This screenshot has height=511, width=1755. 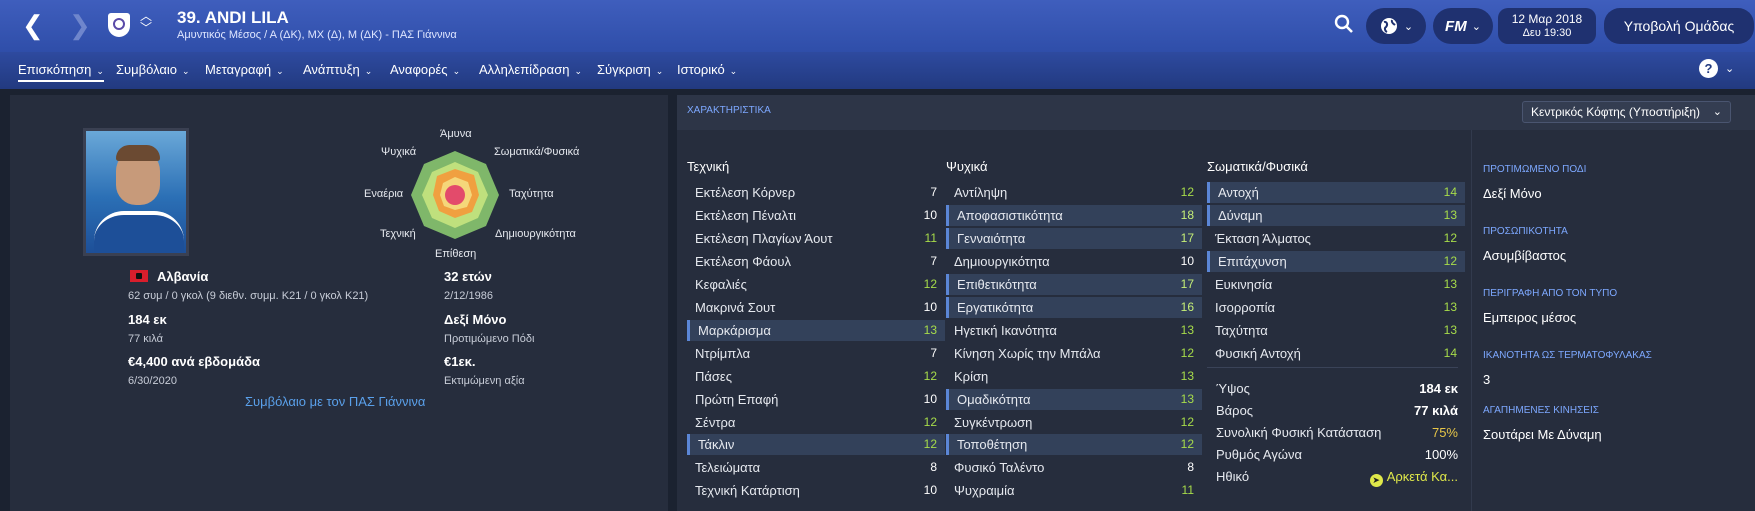 What do you see at coordinates (1336, 215) in the screenshot?
I see `attribute-row: Δύναμη 13` at bounding box center [1336, 215].